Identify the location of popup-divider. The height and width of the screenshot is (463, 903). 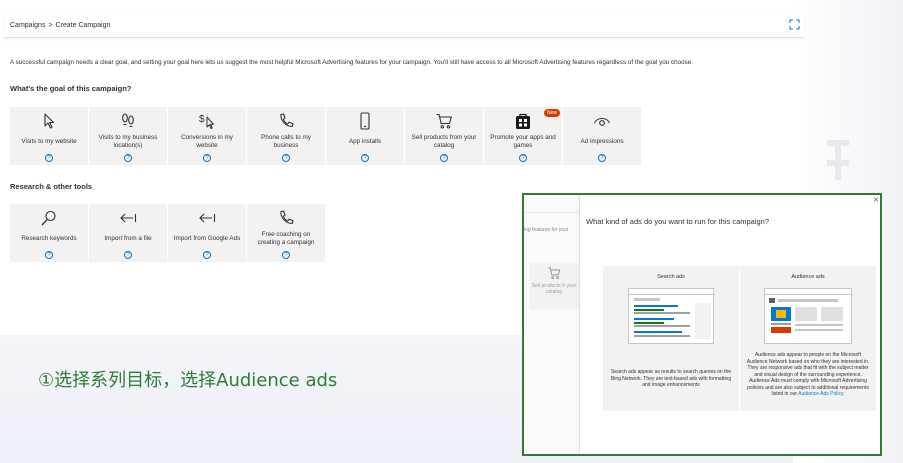
(579, 324).